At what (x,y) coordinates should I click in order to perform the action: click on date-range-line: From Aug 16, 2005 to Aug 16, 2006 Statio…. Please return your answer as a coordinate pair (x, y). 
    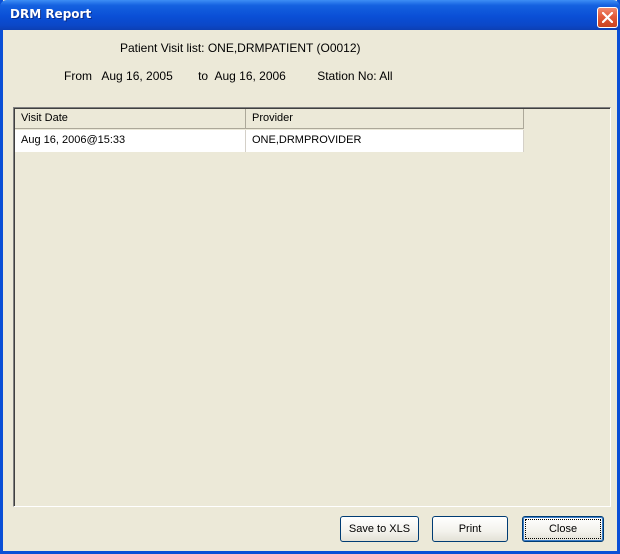
    Looking at the image, I should click on (228, 76).